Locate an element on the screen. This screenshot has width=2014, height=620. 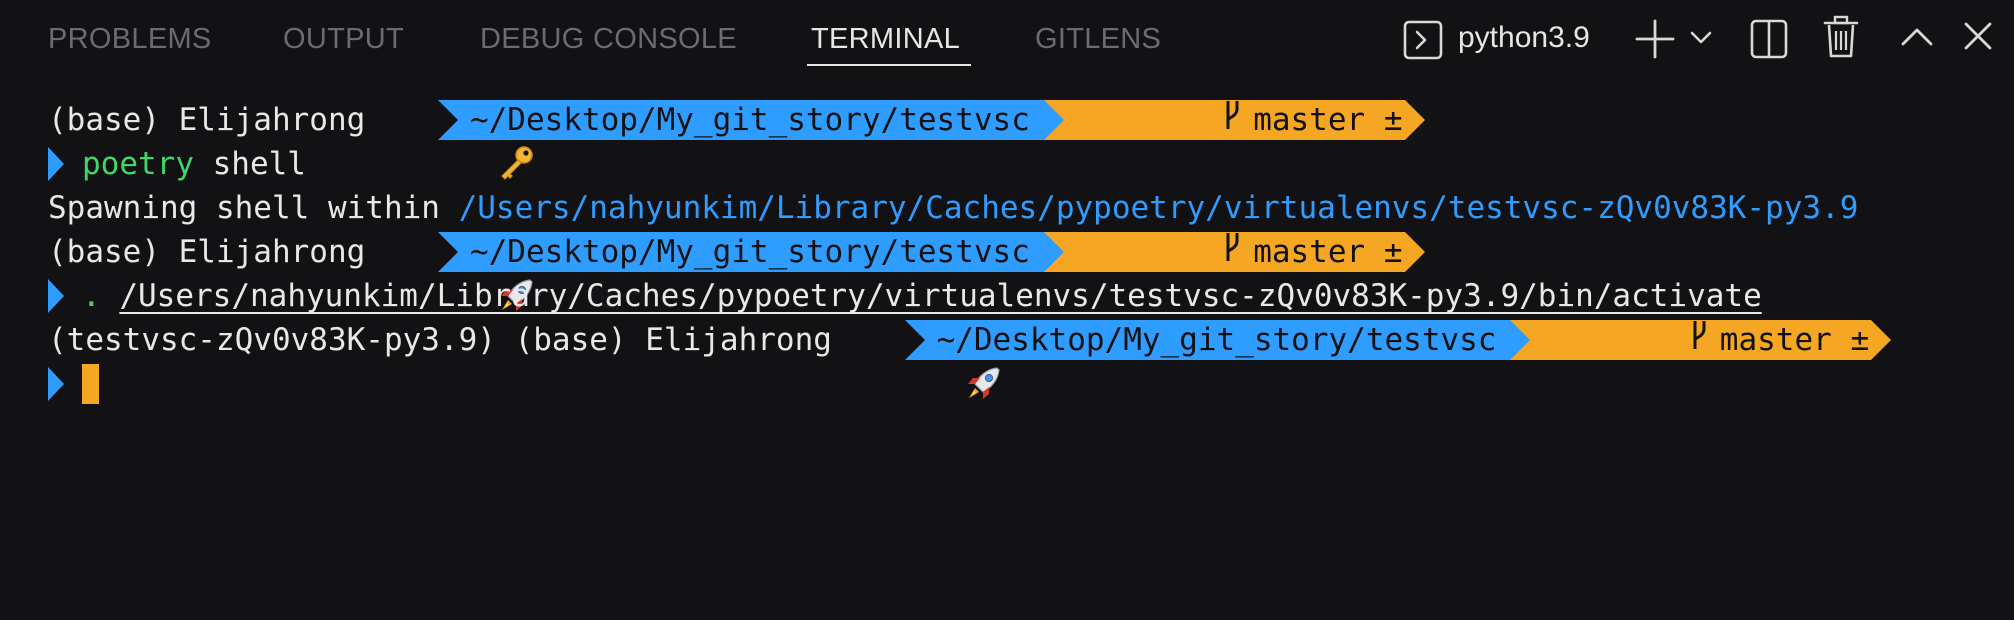
active-tab-indicator is located at coordinates (889, 65).